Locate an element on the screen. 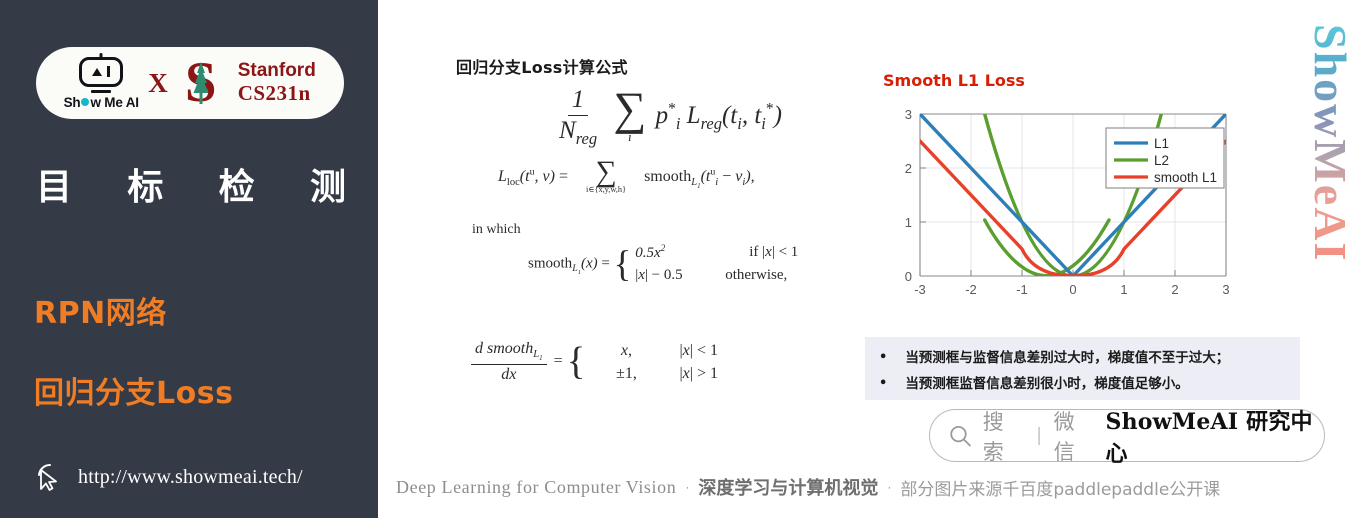 The width and height of the screenshot is (1361, 518). site-url-text: http://www.showmeai.tech/ is located at coordinates (190, 476).